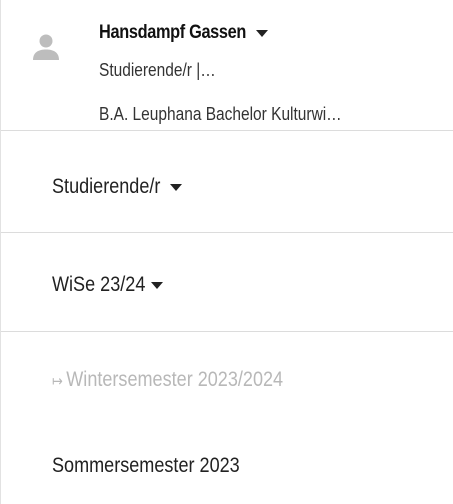 The height and width of the screenshot is (504, 453). What do you see at coordinates (106, 186) in the screenshot?
I see `role-dropdown-label: Studierende/r` at bounding box center [106, 186].